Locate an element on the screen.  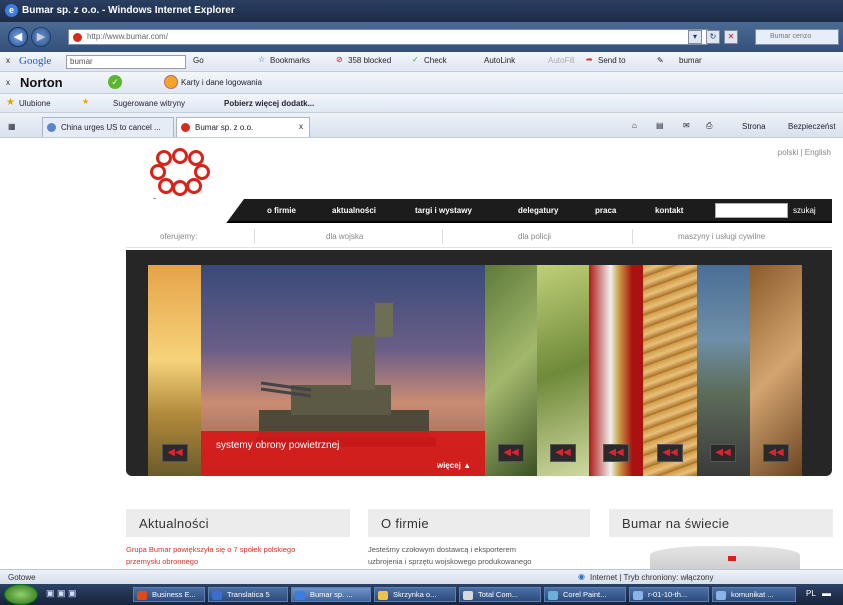
google-search-input: bumar is located at coordinates (126, 62).